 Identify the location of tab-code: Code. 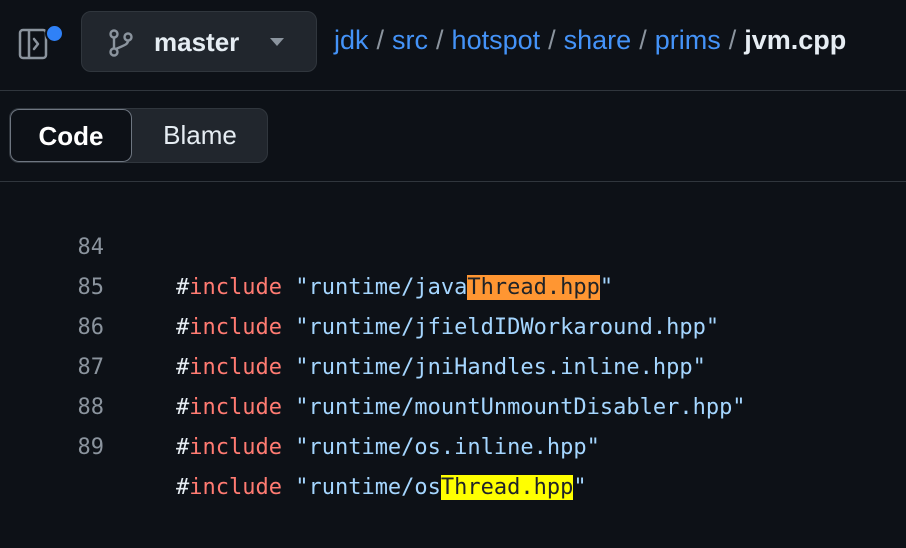
(71, 135).